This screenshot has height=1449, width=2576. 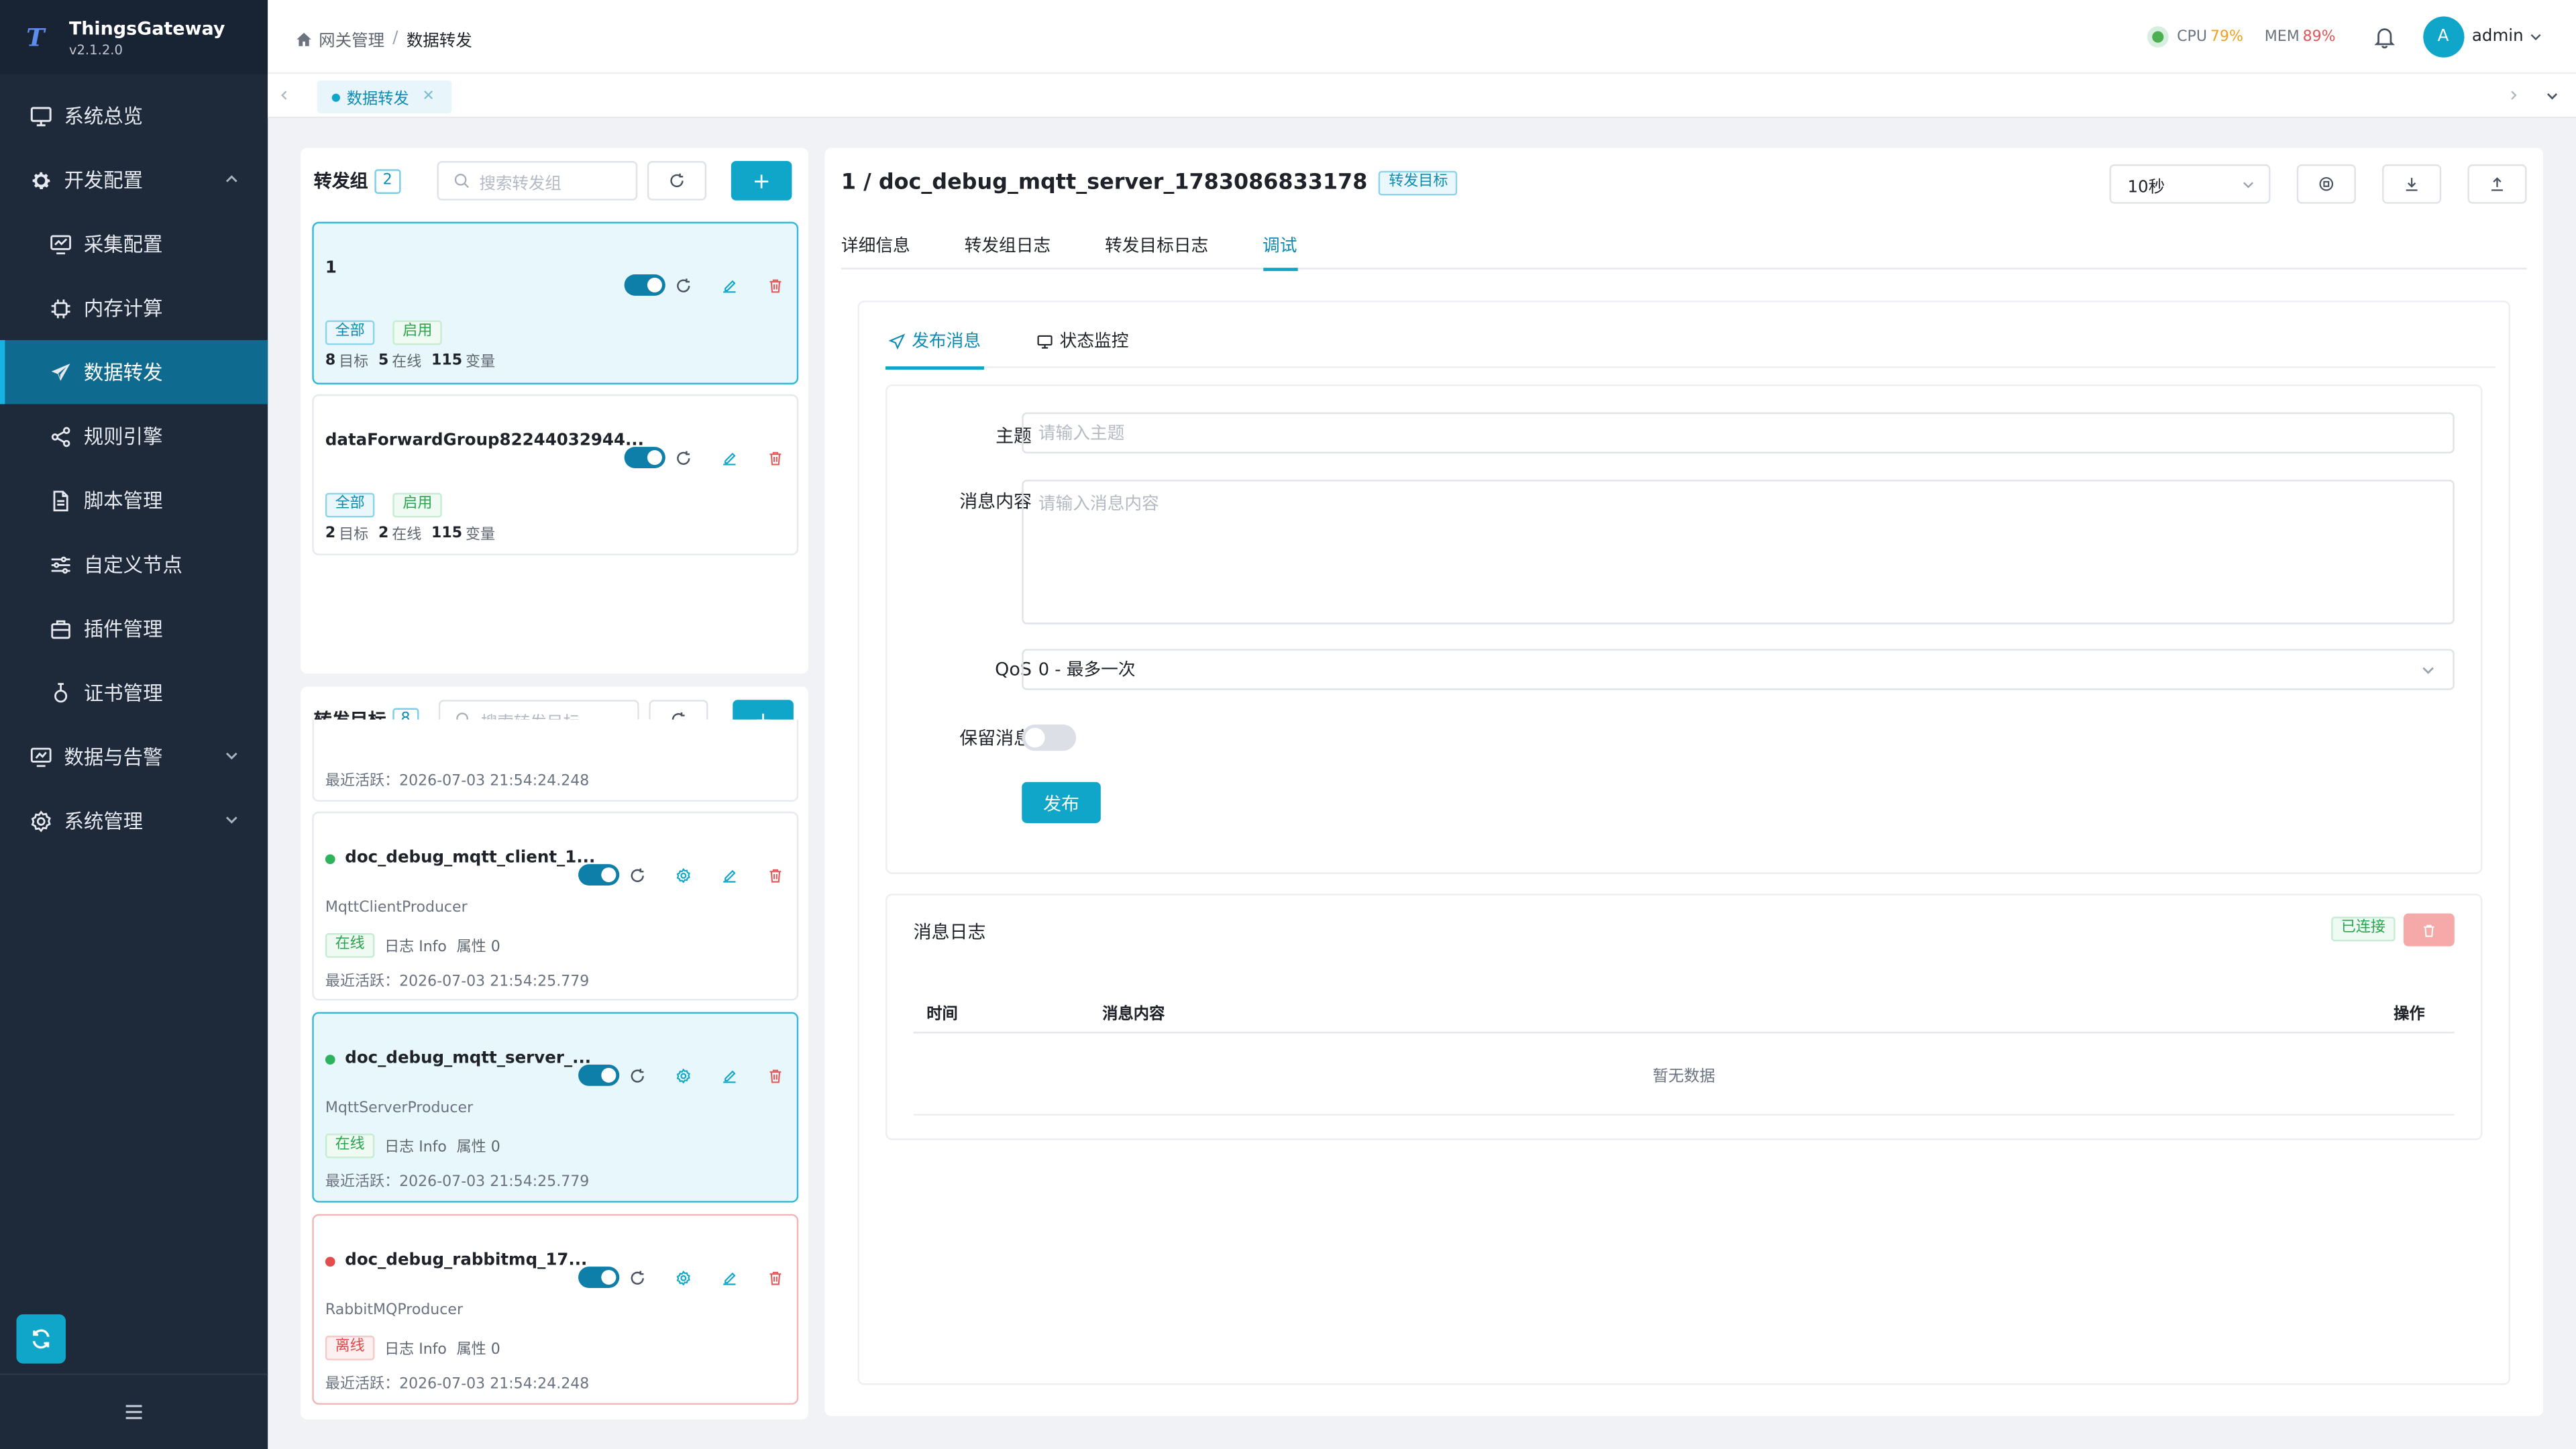 What do you see at coordinates (2513, 95) in the screenshot?
I see `chevron-right-icon` at bounding box center [2513, 95].